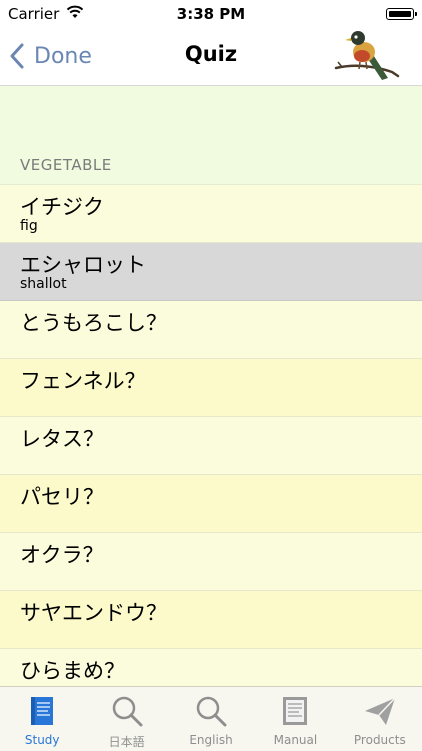  Describe the element at coordinates (83, 381) in the screenshot. I see `item-japanese: フェンネル？` at that location.